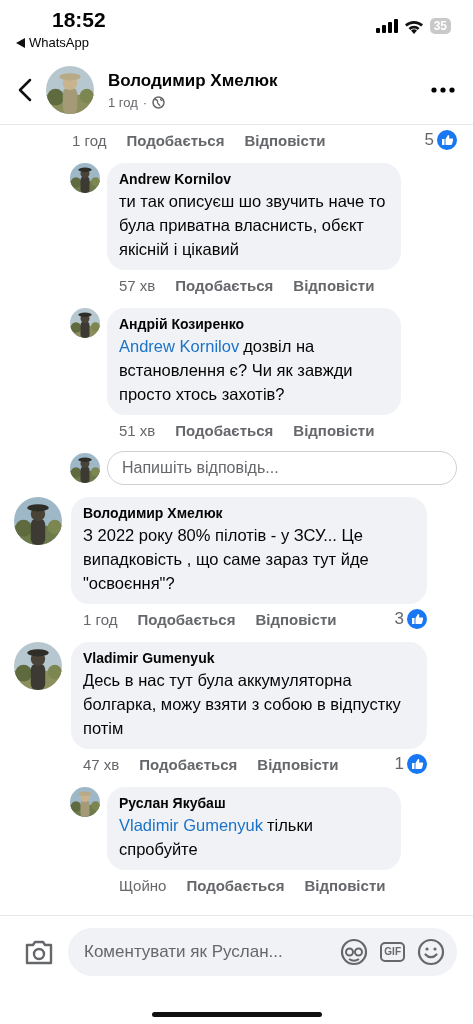 This screenshot has height=1024, width=473. What do you see at coordinates (254, 803) in the screenshot?
I see `comment-author: Руслан Якубаш` at bounding box center [254, 803].